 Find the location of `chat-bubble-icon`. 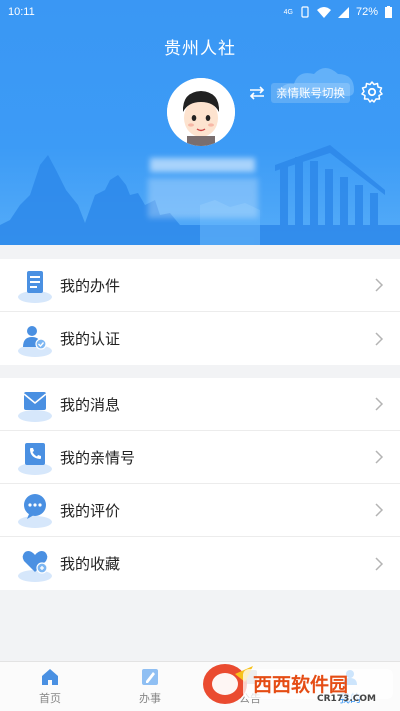

chat-bubble-icon is located at coordinates (35, 511).